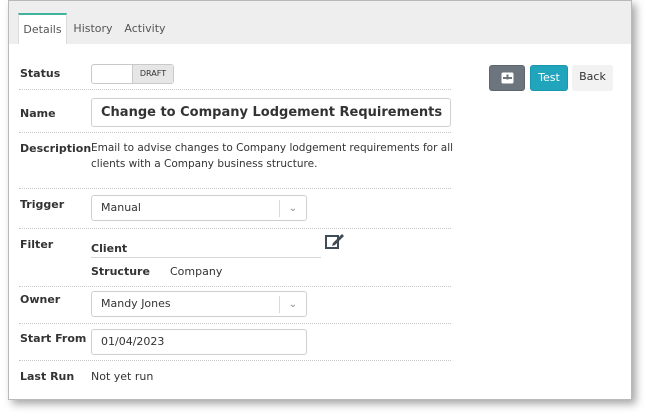 Image resolution: width=645 pixels, height=414 pixels. I want to click on start-from-label: Start From, so click(53, 338).